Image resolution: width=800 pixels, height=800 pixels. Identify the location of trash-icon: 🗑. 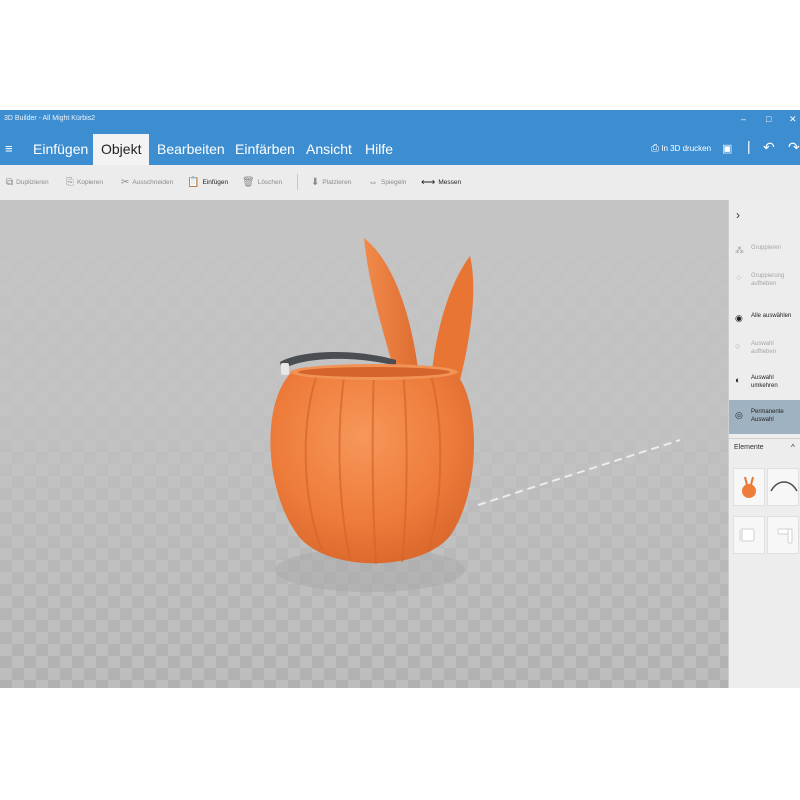
(248, 182).